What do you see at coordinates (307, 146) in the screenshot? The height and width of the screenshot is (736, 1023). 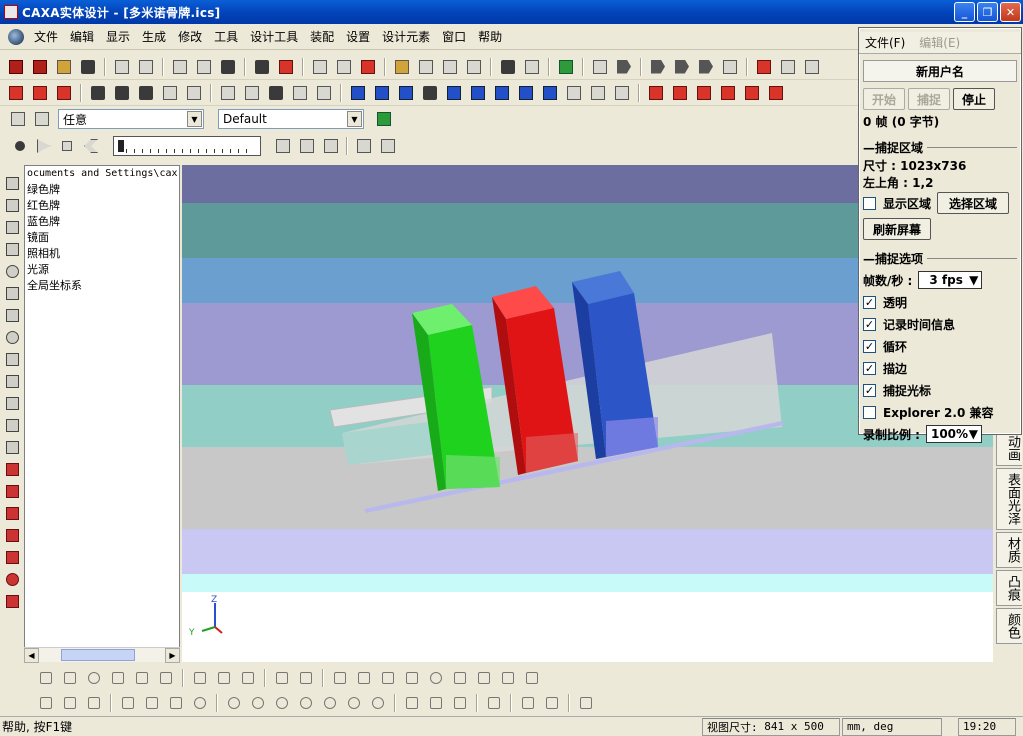 I see `path-icon` at bounding box center [307, 146].